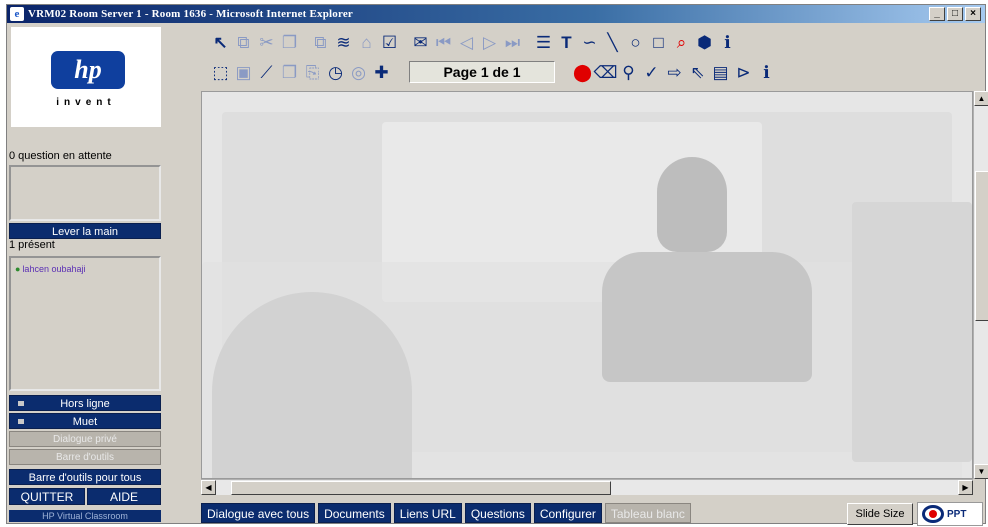 The height and width of the screenshot is (527, 988). What do you see at coordinates (60, 156) in the screenshot?
I see `questions-waiting-label: 0 question en attente` at bounding box center [60, 156].